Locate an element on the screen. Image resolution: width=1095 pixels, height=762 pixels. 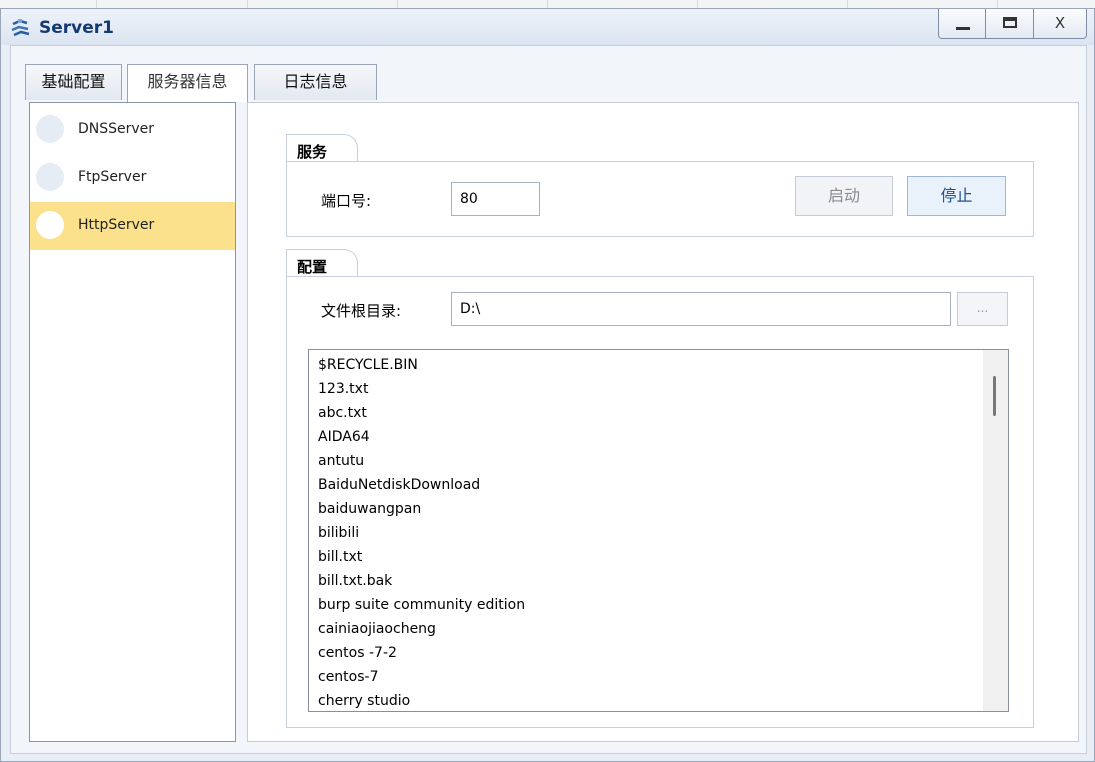
file-list-item: antutu is located at coordinates (658, 461).